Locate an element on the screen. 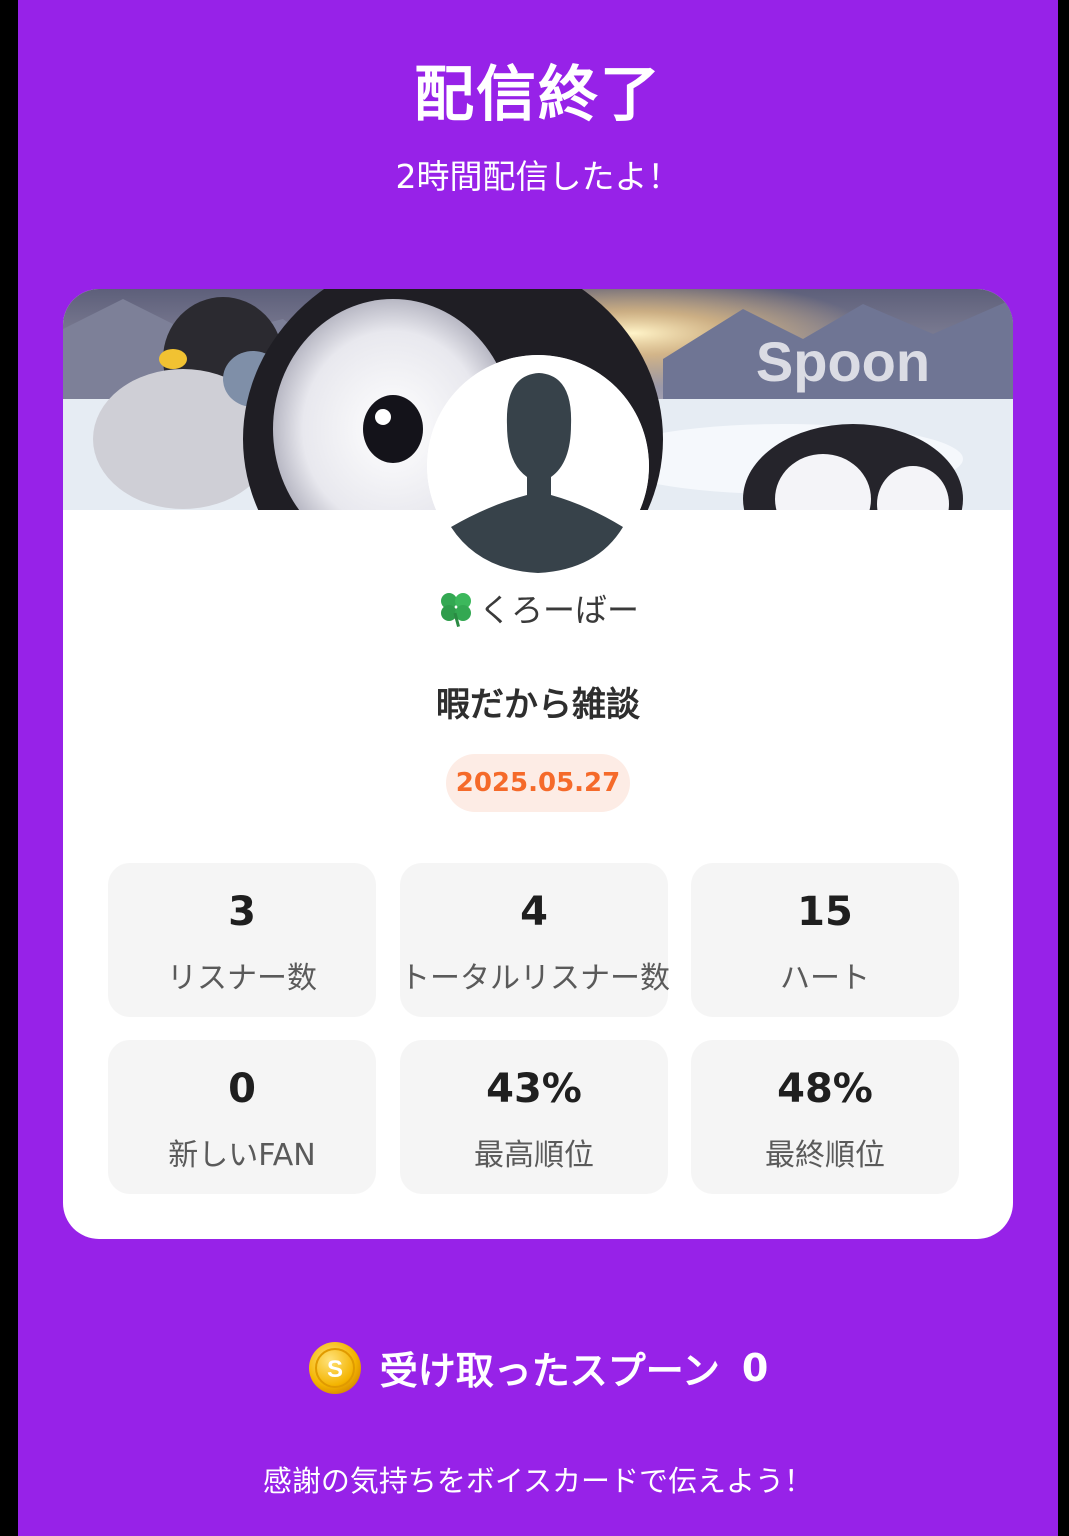 The image size is (1069, 1536). stat-label: リスナー数 is located at coordinates (242, 978).